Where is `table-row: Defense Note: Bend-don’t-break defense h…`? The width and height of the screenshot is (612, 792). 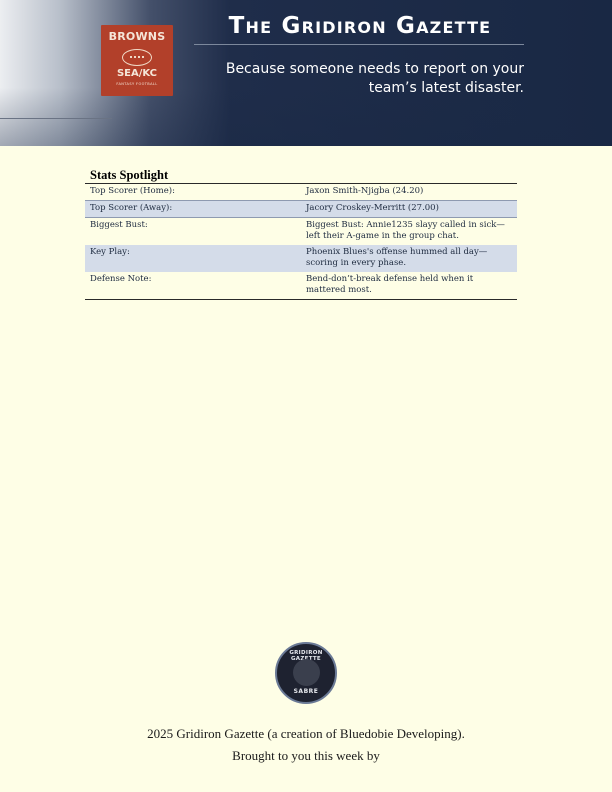 table-row: Defense Note: Bend-don’t-break defense h… is located at coordinates (301, 286).